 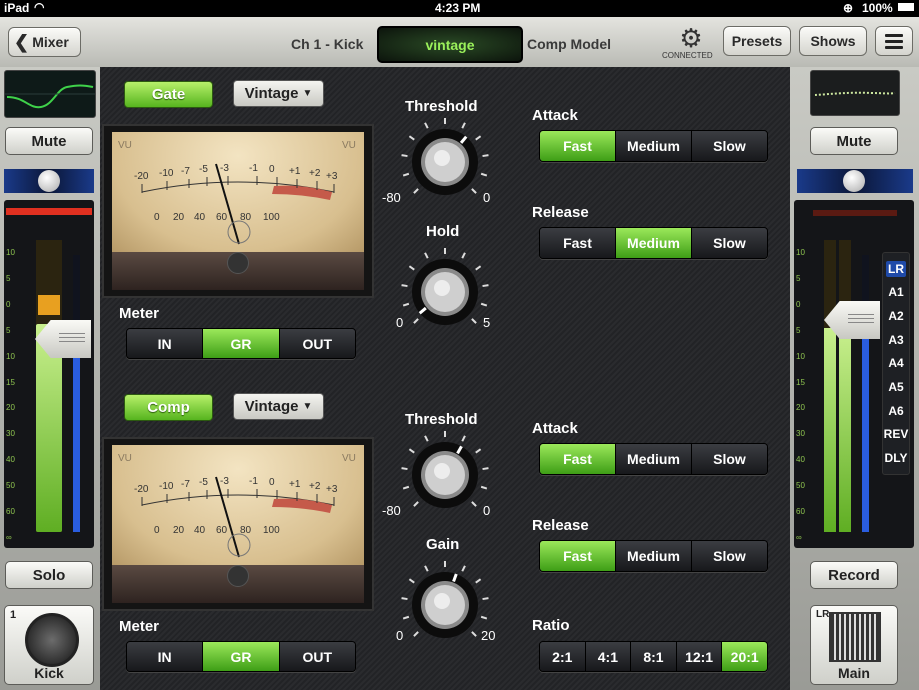 I want to click on left-channel-strip: Mute 10 5 0 5 10 15 20 30 40 50 60 ∞ Solo 1 Kick, so click(x=50, y=378).